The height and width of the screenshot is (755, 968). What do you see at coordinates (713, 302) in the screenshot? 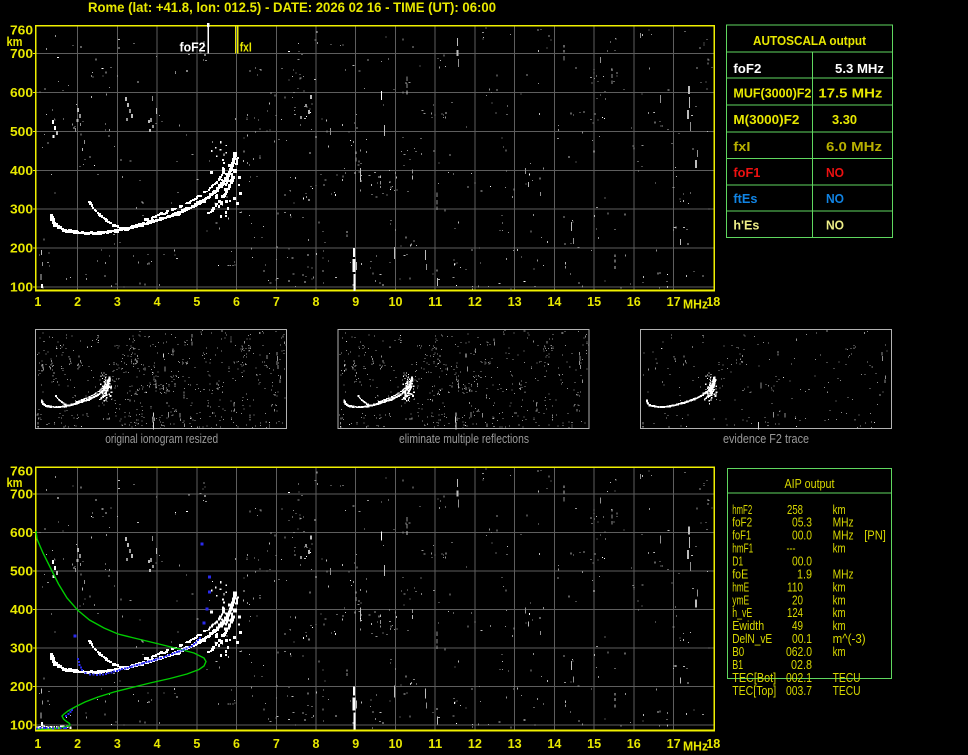
I see `svg-text: 18` at bounding box center [713, 302].